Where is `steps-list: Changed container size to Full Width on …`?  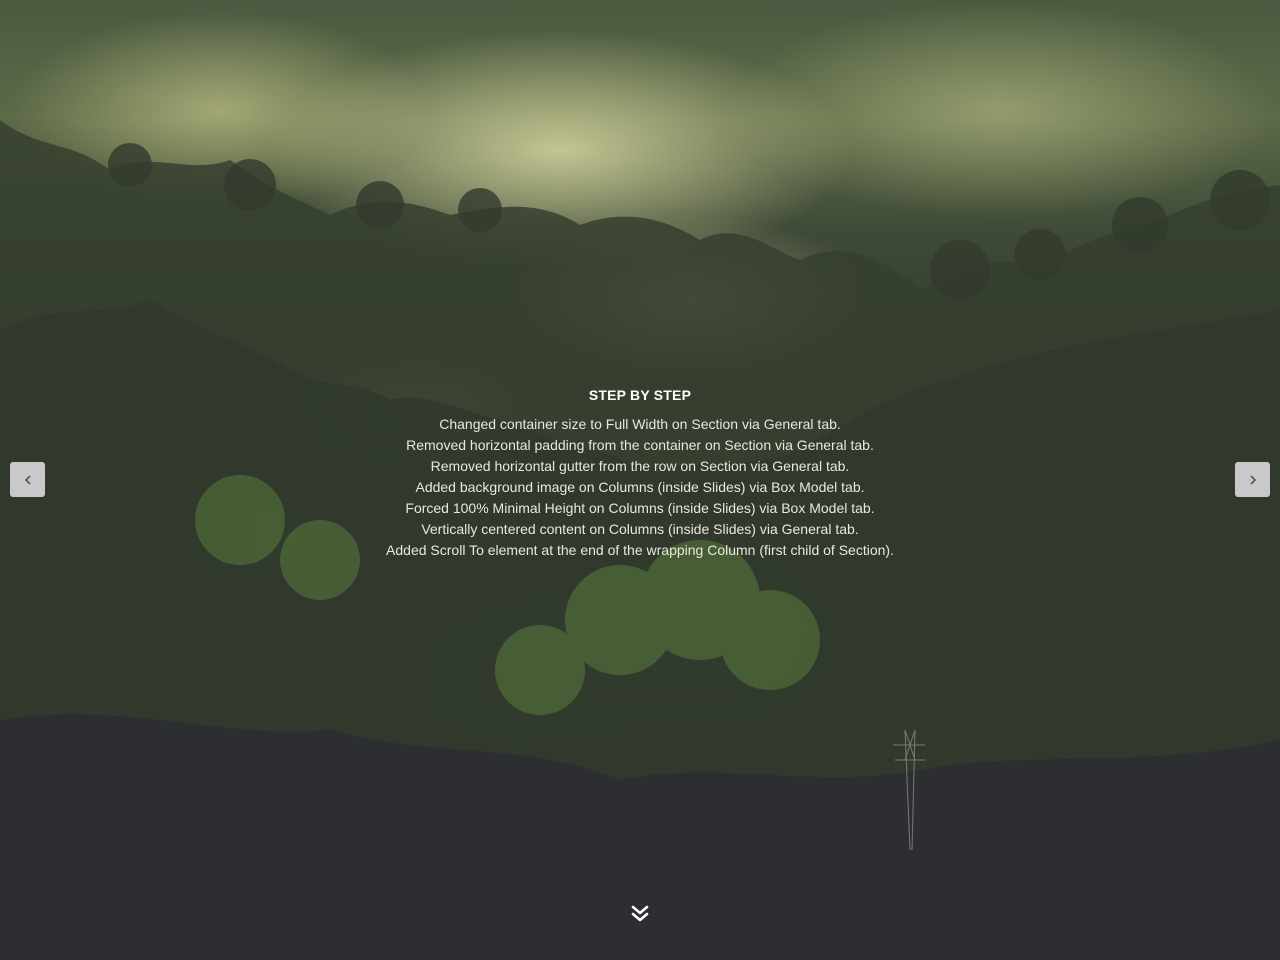 steps-list: Changed container size to Full Width on … is located at coordinates (640, 487).